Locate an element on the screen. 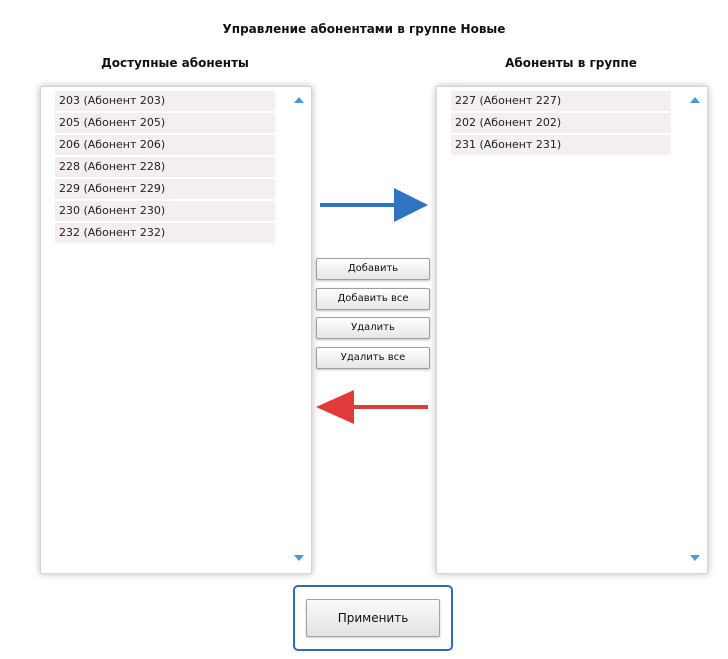  apply-focus-ring: Применить is located at coordinates (373, 618).